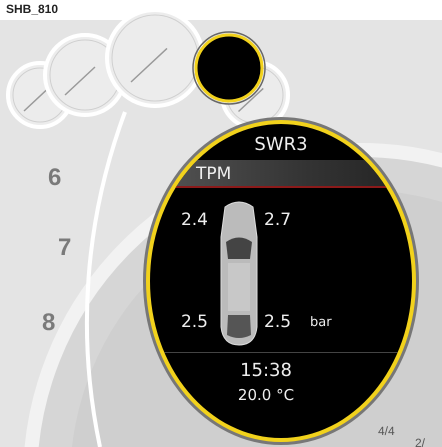  Describe the element at coordinates (420, 441) in the screenshot. I see `scale-mark: 2/` at that location.